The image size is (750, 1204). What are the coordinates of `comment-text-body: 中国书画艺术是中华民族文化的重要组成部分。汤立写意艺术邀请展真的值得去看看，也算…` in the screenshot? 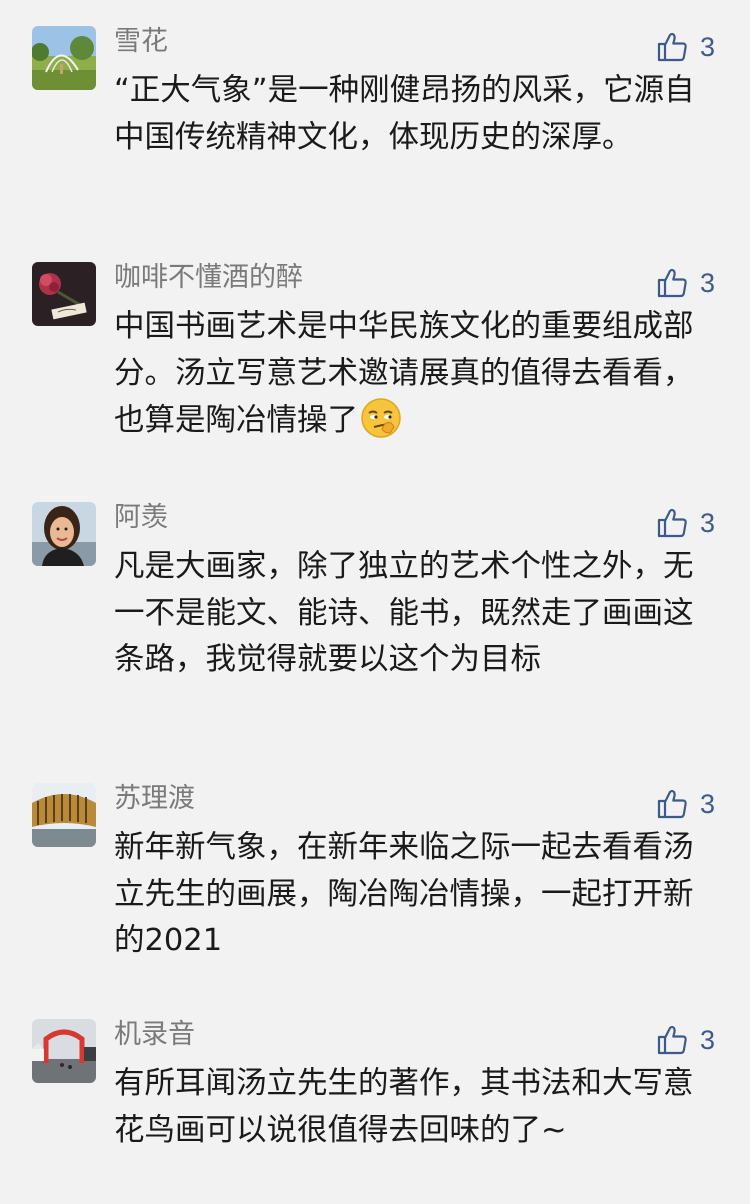 It's located at (404, 373).